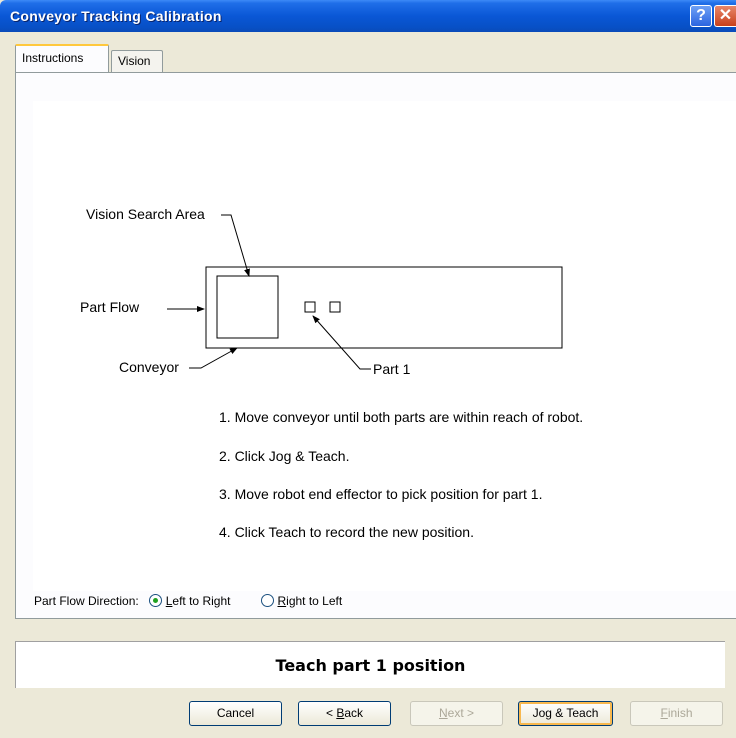 This screenshot has width=736, height=738. I want to click on back-button: < Back, so click(344, 713).